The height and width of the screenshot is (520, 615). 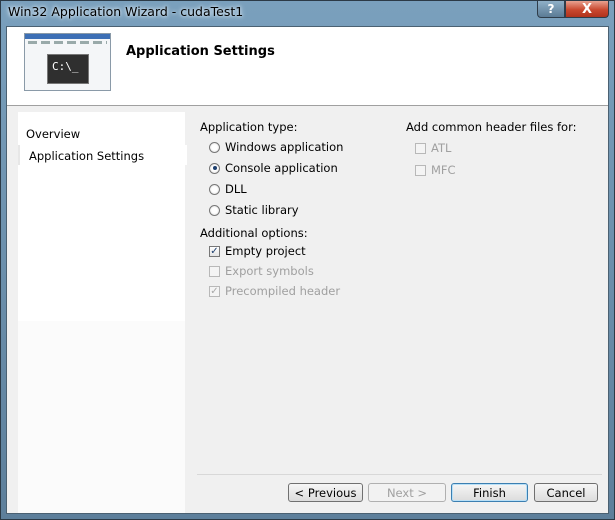 I want to click on radio-console-application: Console application, so click(x=273, y=168).